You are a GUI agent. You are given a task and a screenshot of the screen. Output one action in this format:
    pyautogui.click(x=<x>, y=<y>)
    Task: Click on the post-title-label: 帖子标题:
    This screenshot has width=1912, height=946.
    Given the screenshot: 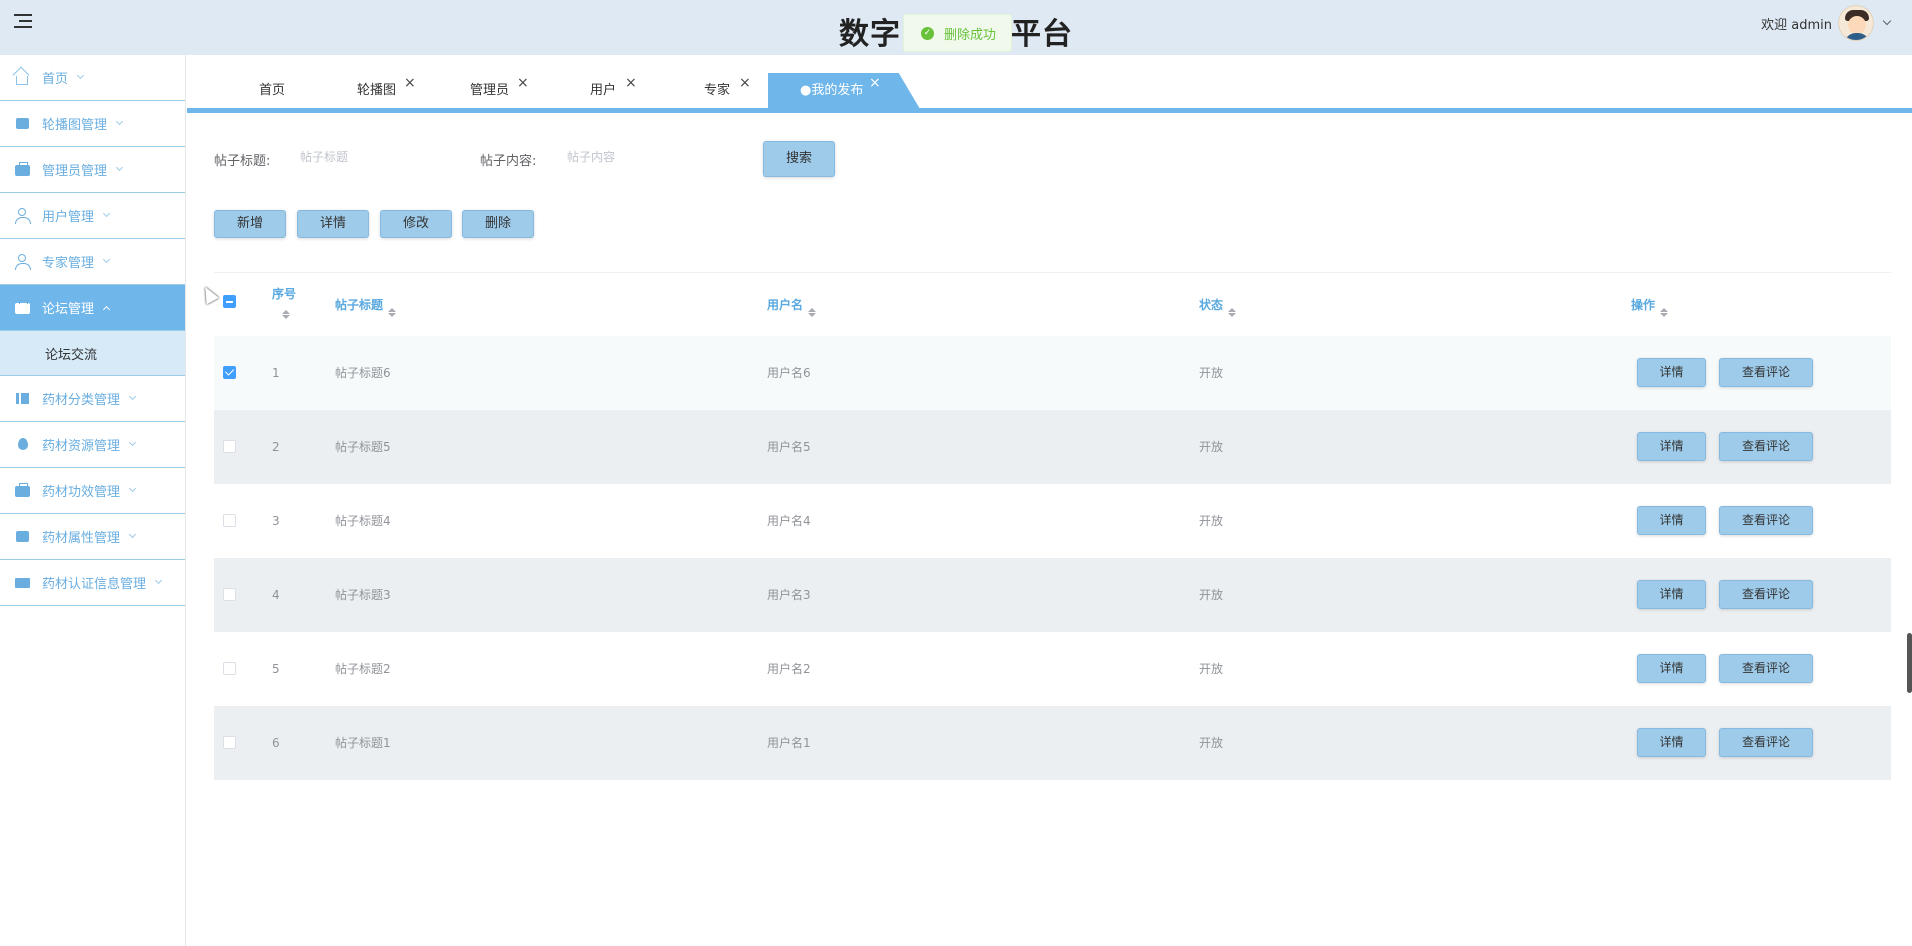 What is the action you would take?
    pyautogui.click(x=242, y=161)
    